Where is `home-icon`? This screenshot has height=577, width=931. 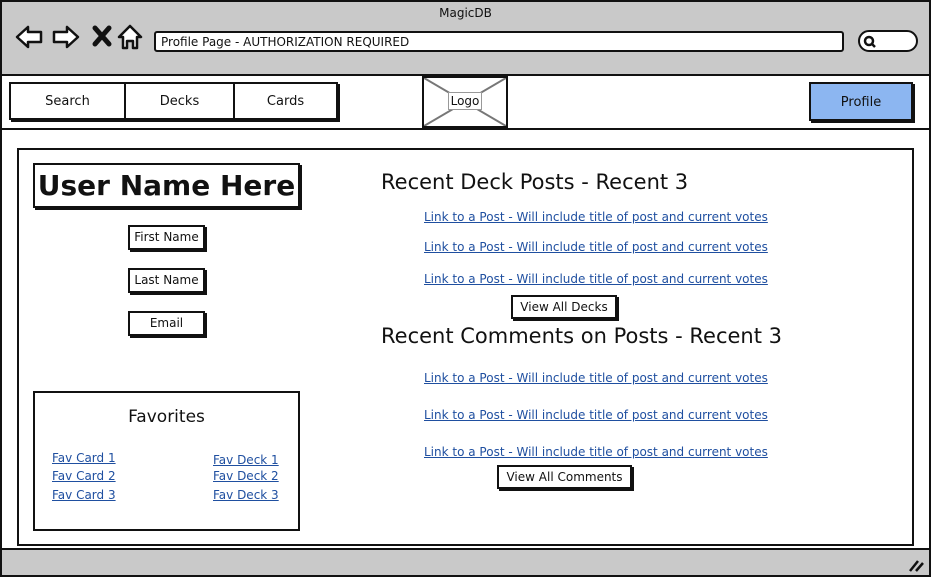 home-icon is located at coordinates (131, 37).